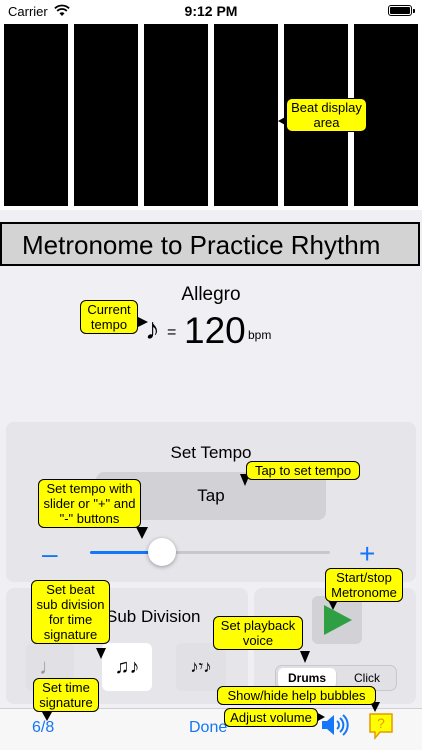 This screenshot has height=750, width=422. Describe the element at coordinates (172, 332) in the screenshot. I see `equals-sign: =` at that location.